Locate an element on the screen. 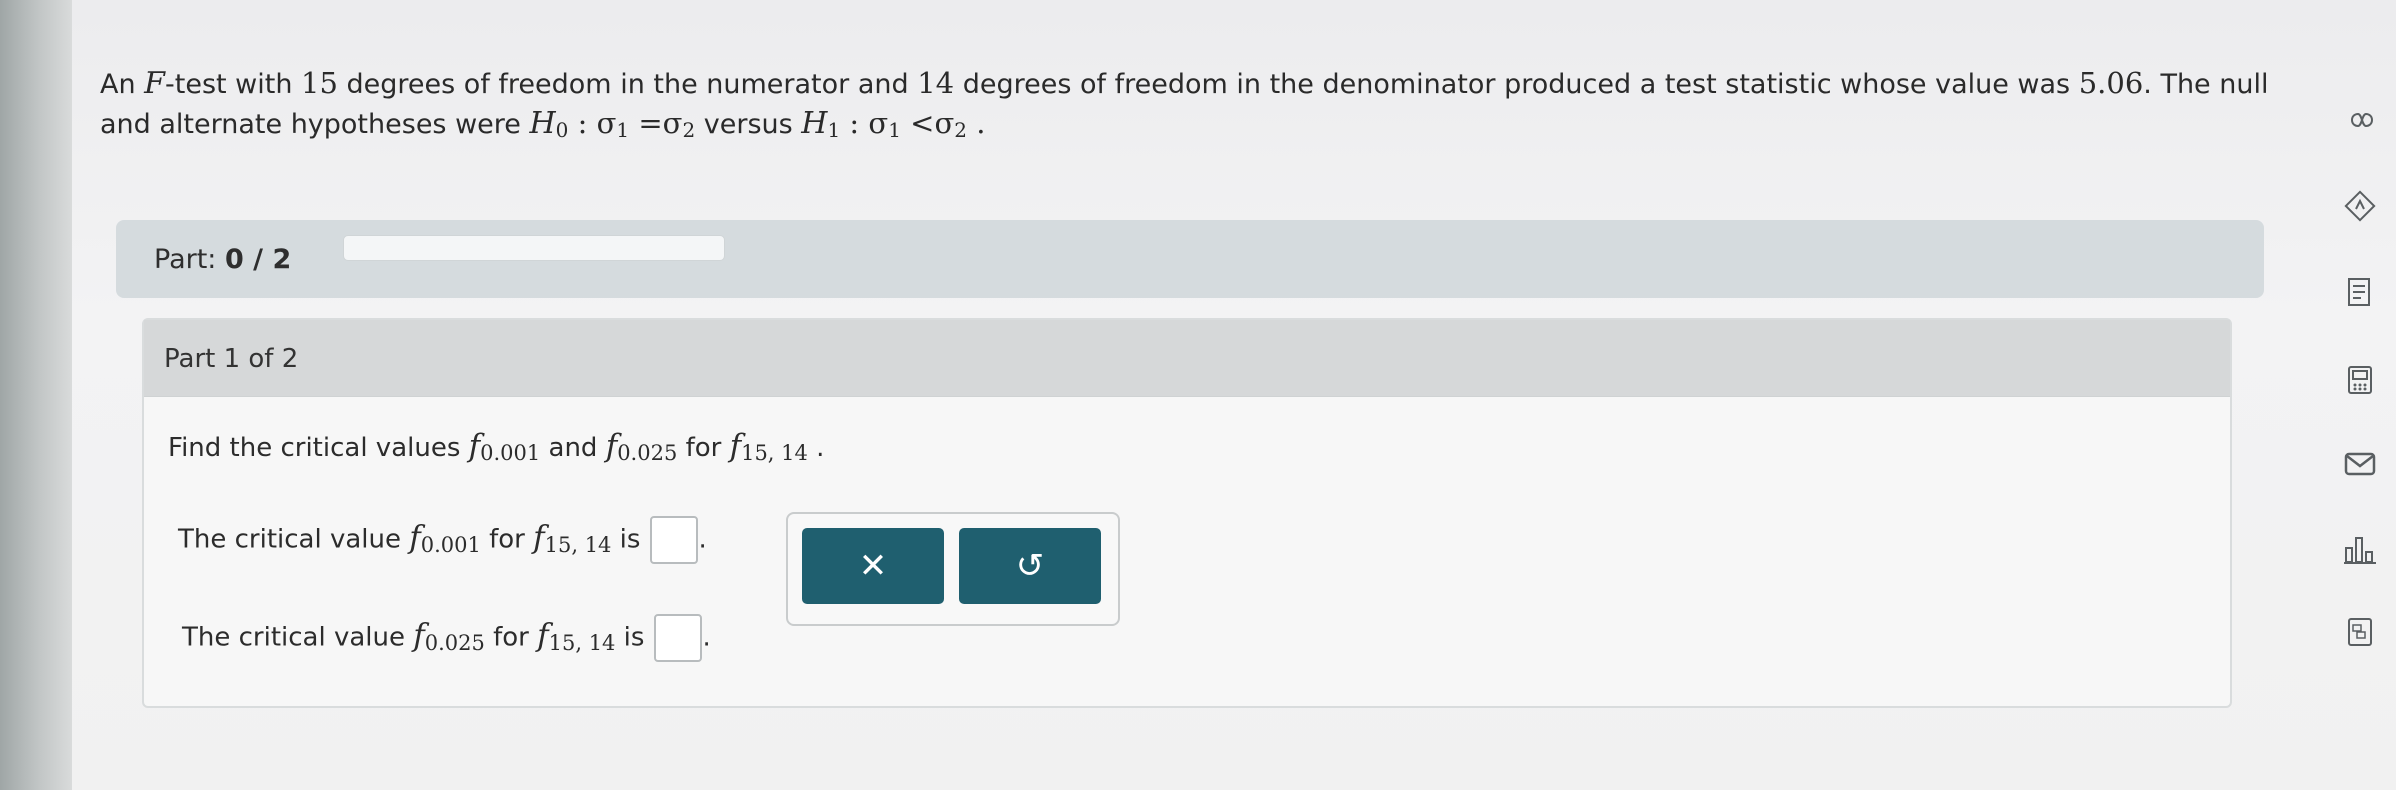 The image size is (2396, 790). part-progress-bar: Part: 0 / 2 is located at coordinates (1190, 259).